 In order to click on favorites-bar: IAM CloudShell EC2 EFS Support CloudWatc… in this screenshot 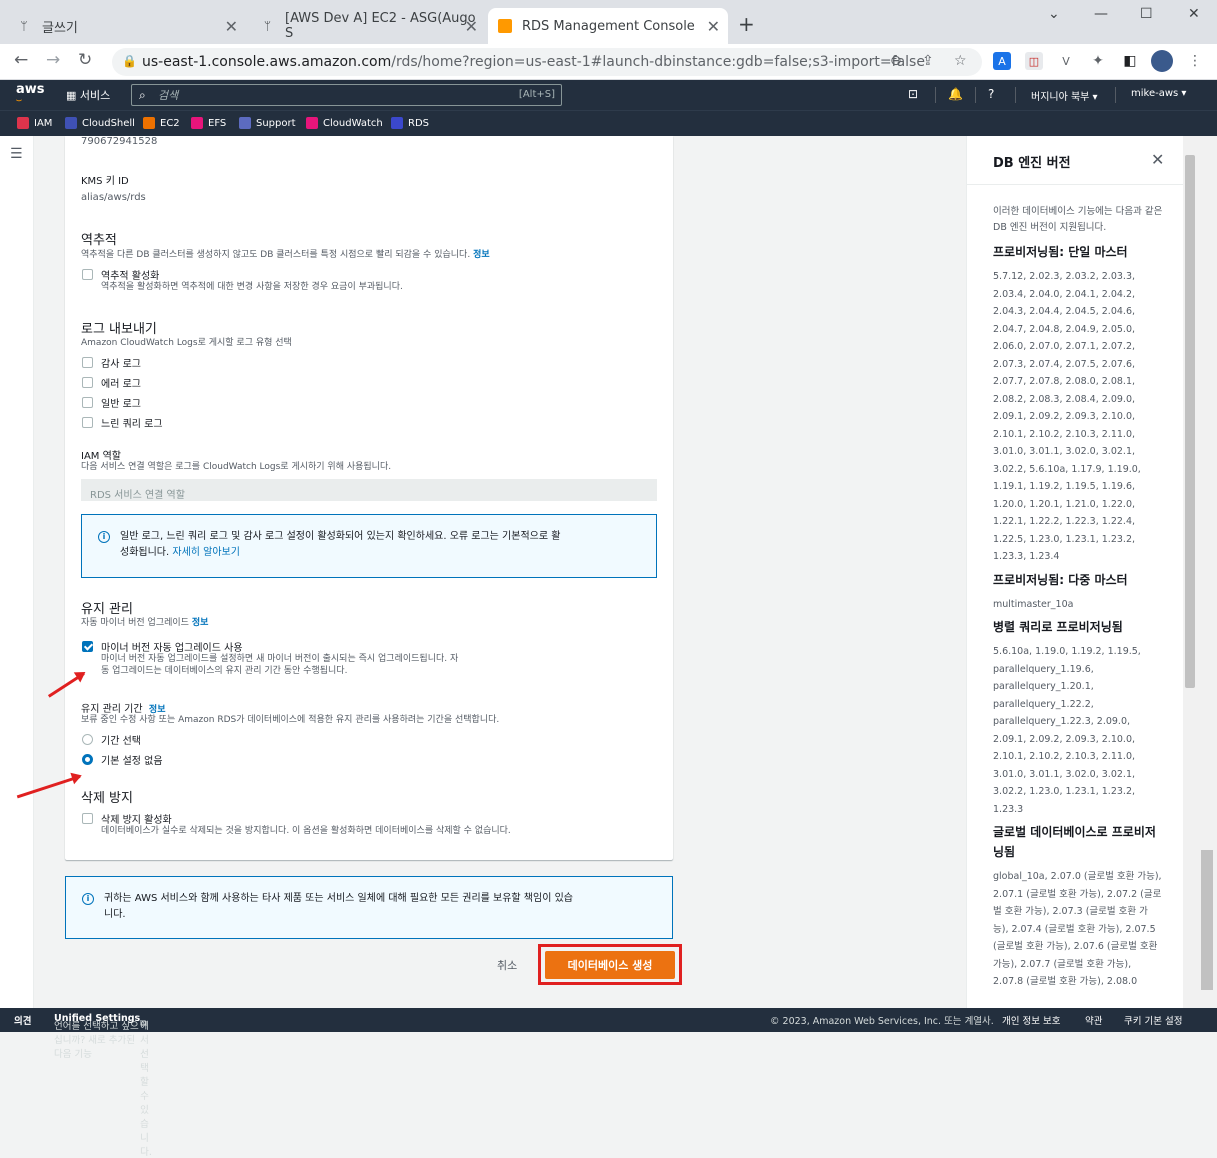, I will do `click(608, 123)`.